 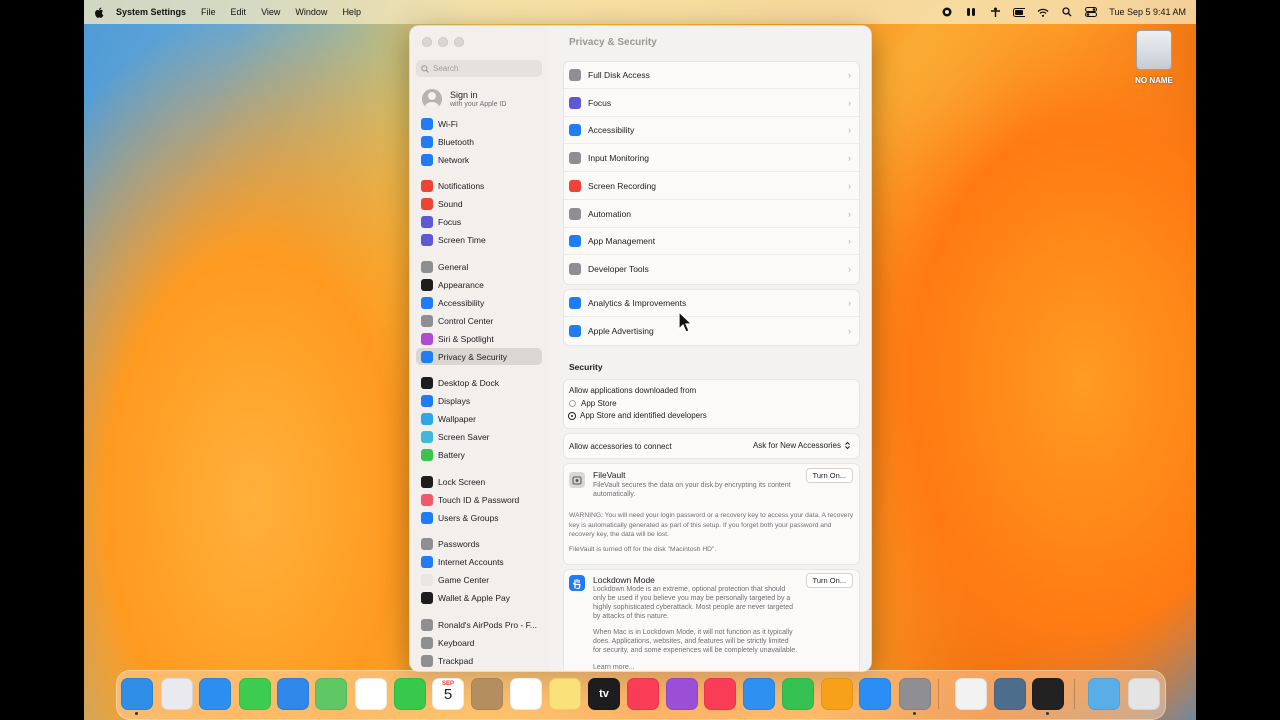 What do you see at coordinates (1019, 12) in the screenshot?
I see `battery-status-icon` at bounding box center [1019, 12].